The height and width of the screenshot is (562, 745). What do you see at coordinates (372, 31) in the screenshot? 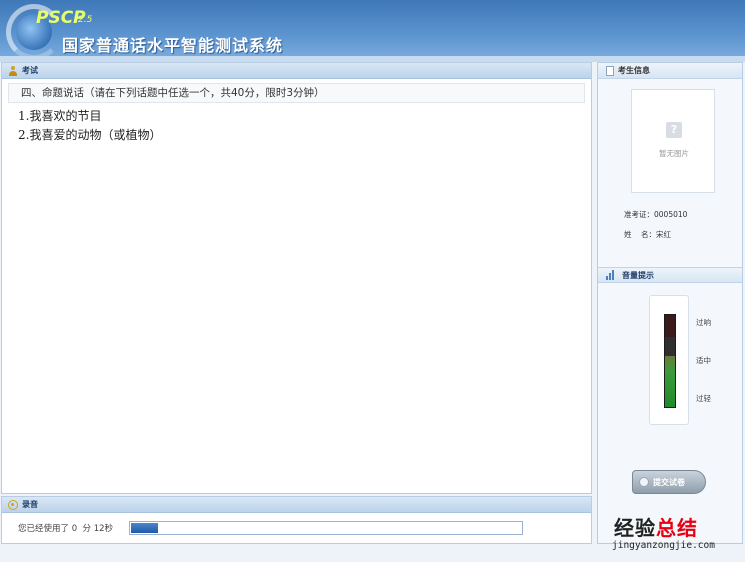
I see `app-header: PSCP 2.5 国家普通话水平智能测试系统` at bounding box center [372, 31].